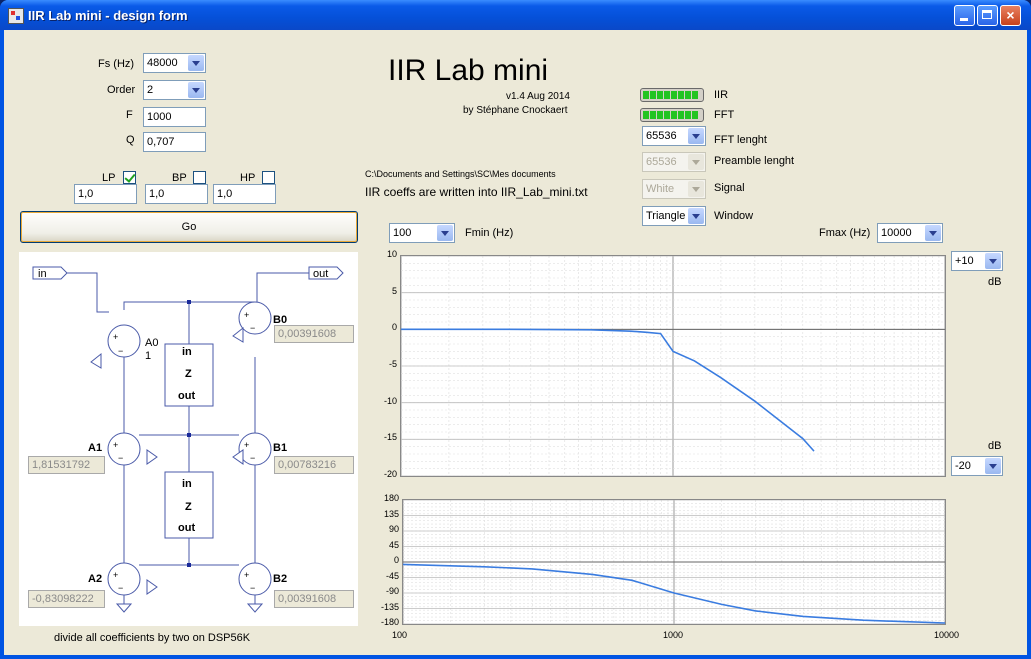 Image resolution: width=1031 pixels, height=659 pixels. Describe the element at coordinates (538, 96) in the screenshot. I see `app-version: v1.4 Aug 2014` at that location.